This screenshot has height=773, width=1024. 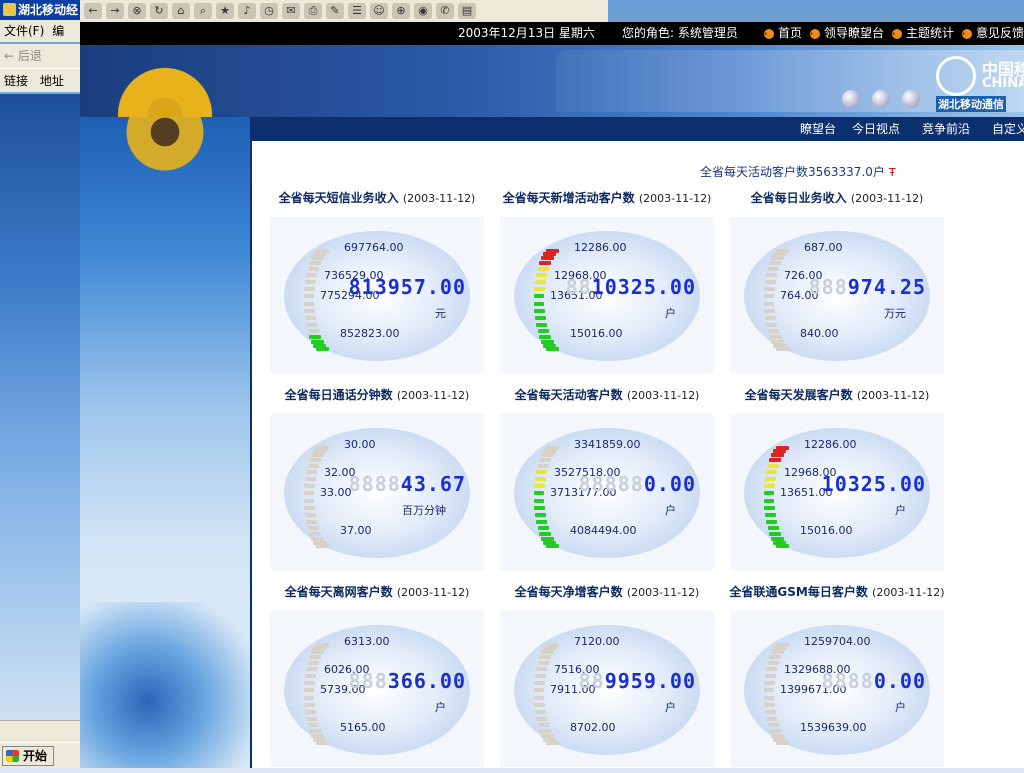 What do you see at coordinates (313, 11) in the screenshot?
I see `print-icon: ⎙` at bounding box center [313, 11].